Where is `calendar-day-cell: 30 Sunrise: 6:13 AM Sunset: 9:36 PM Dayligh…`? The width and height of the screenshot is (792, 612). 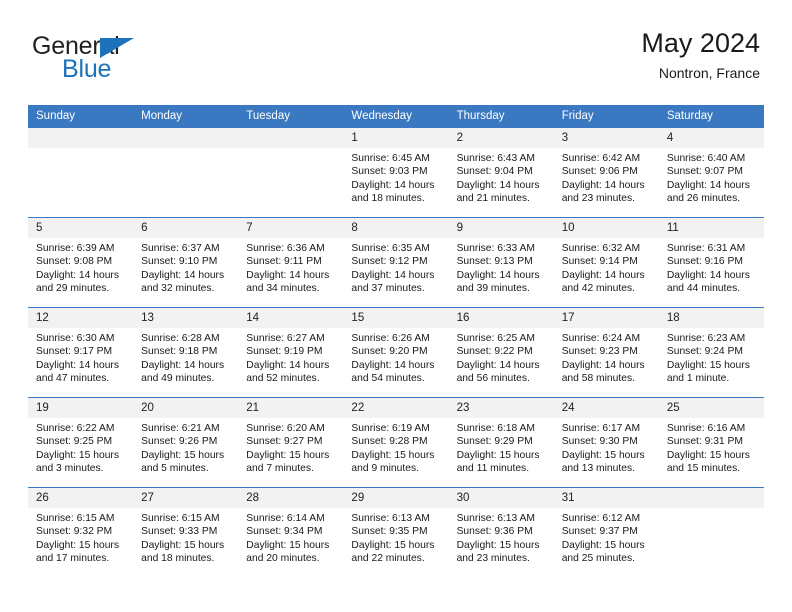
calendar-day-cell: 30 Sunrise: 6:13 AM Sunset: 9:36 PM Dayligh… is located at coordinates (501, 532).